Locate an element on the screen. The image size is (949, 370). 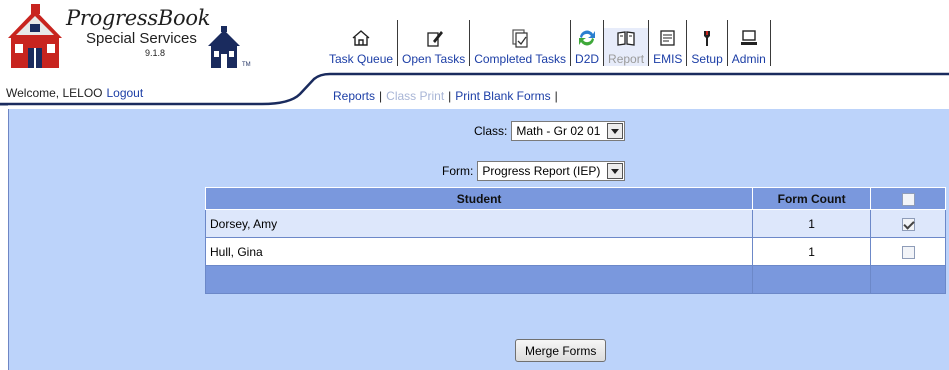
select-all-checkbox is located at coordinates (908, 199).